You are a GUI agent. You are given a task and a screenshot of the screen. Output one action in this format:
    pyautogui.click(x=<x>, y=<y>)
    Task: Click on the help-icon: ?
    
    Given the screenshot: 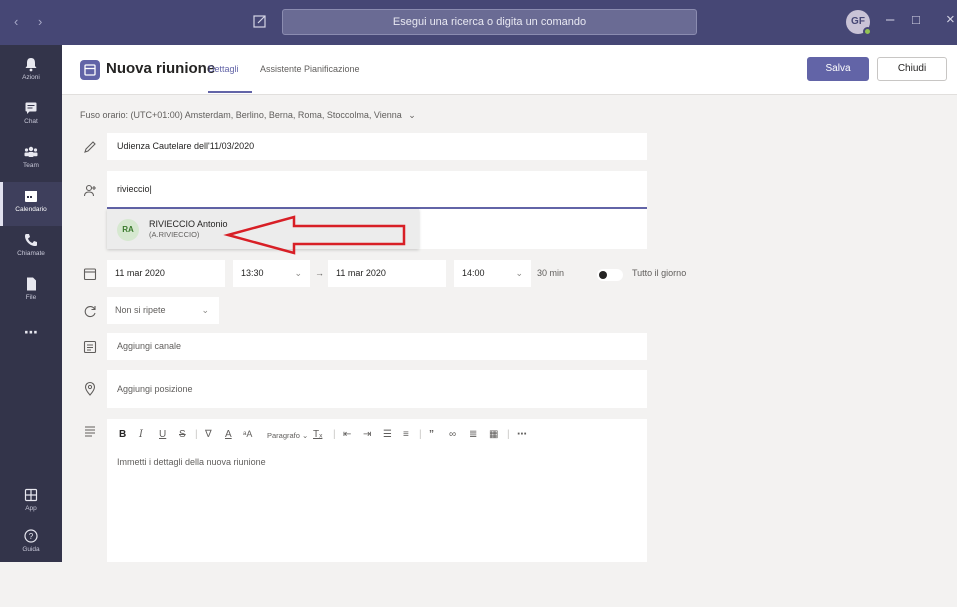 What is the action you would take?
    pyautogui.click(x=31, y=536)
    